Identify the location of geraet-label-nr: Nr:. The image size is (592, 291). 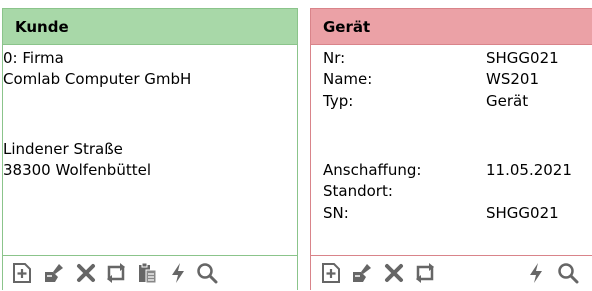
(334, 58).